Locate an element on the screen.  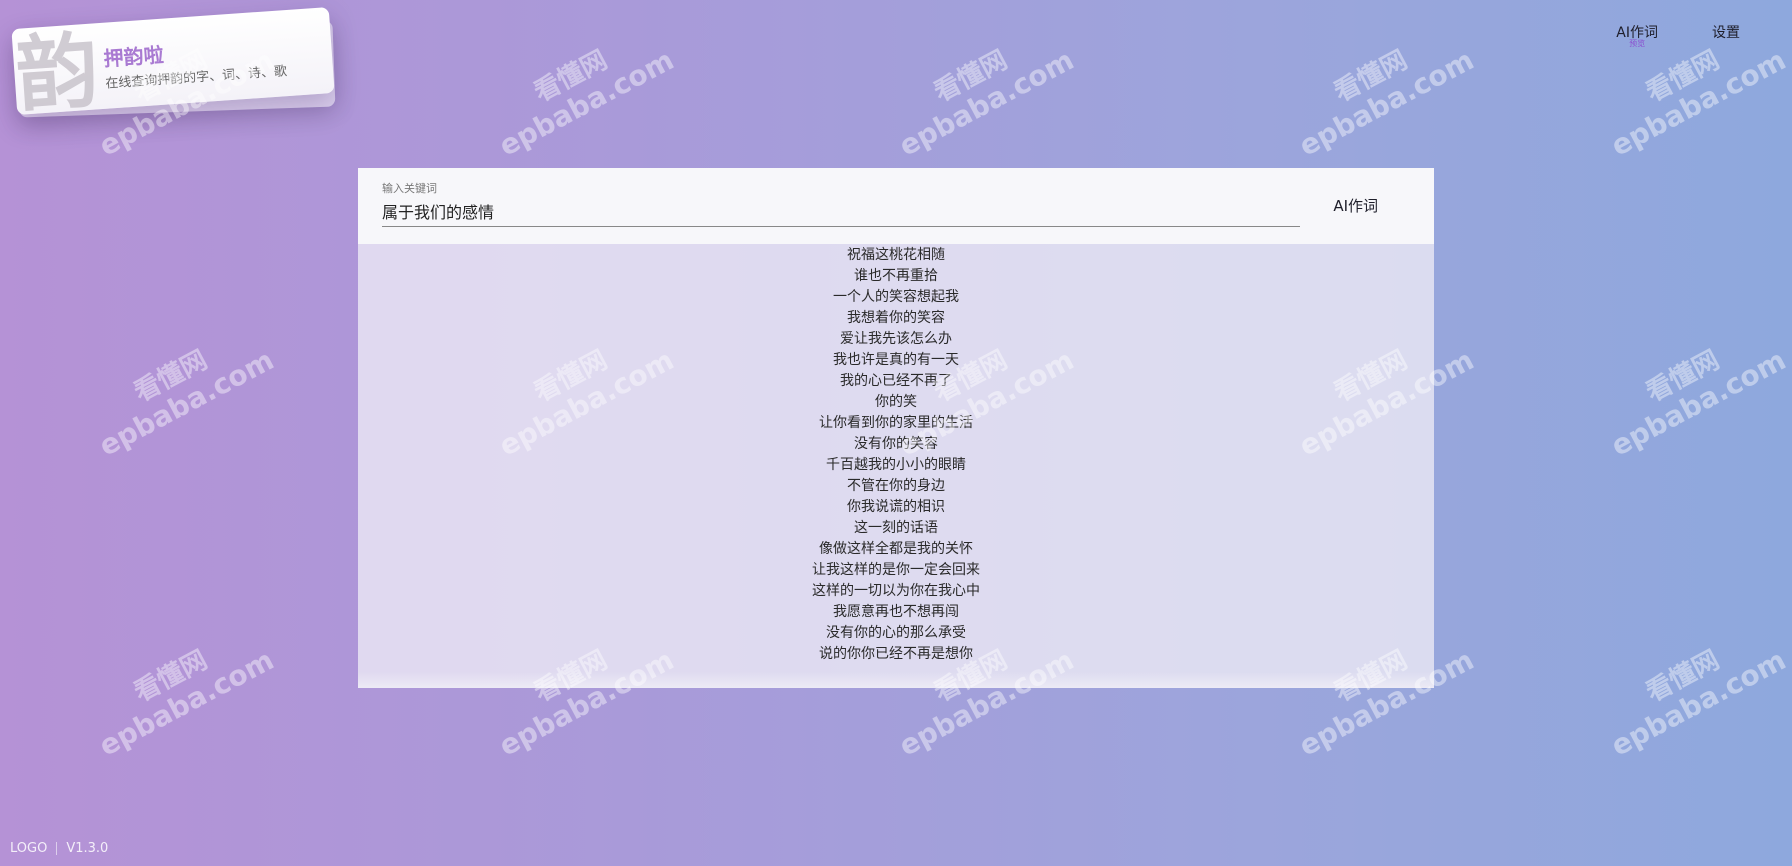
footer: LOGO V1.3.0 is located at coordinates (59, 848).